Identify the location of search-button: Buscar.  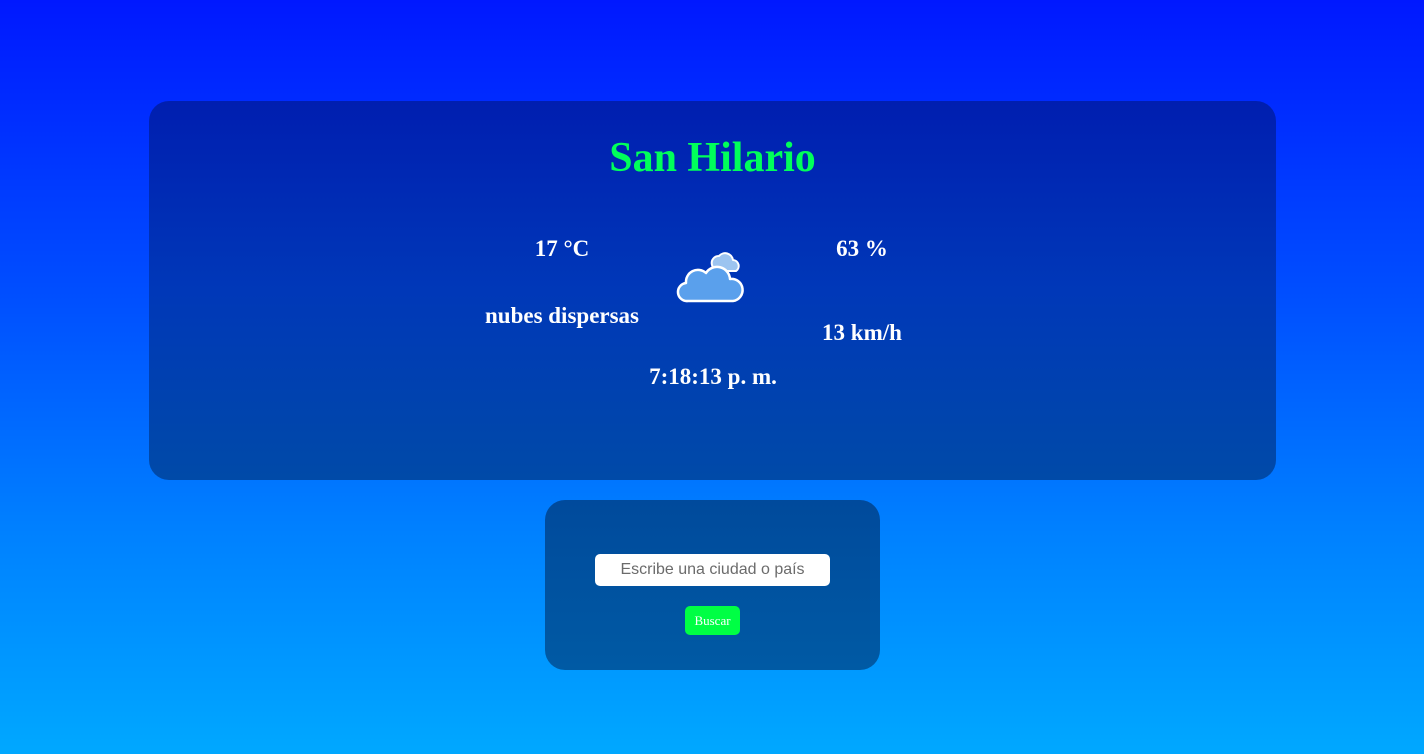
(712, 620).